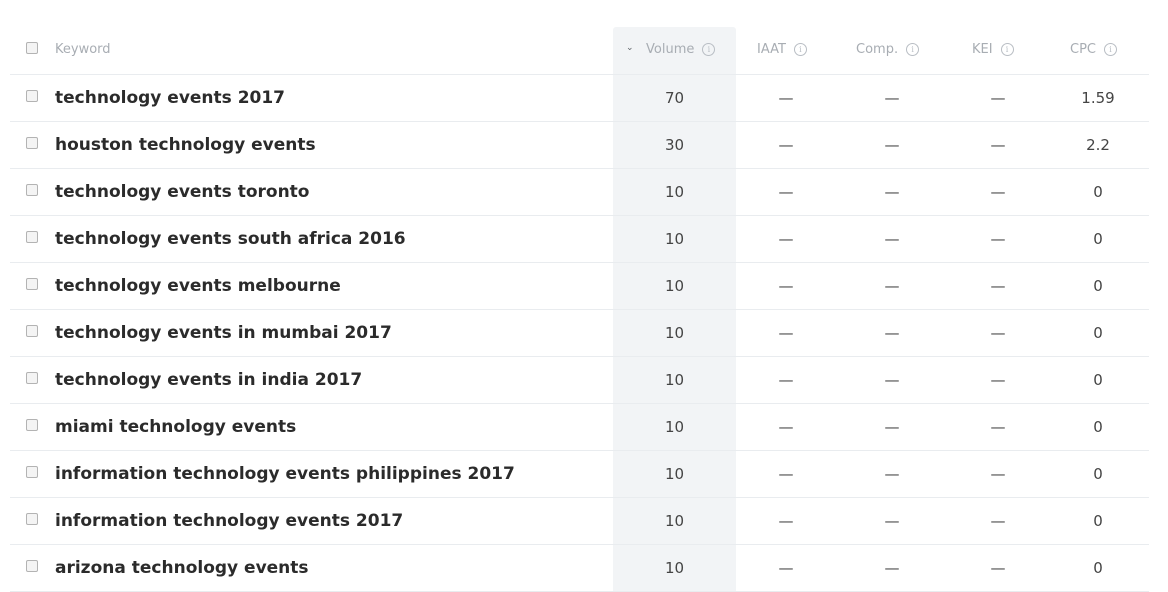  What do you see at coordinates (579, 333) in the screenshot?
I see `table-row: technology events in mumbai 2017 10 — — — 0` at bounding box center [579, 333].